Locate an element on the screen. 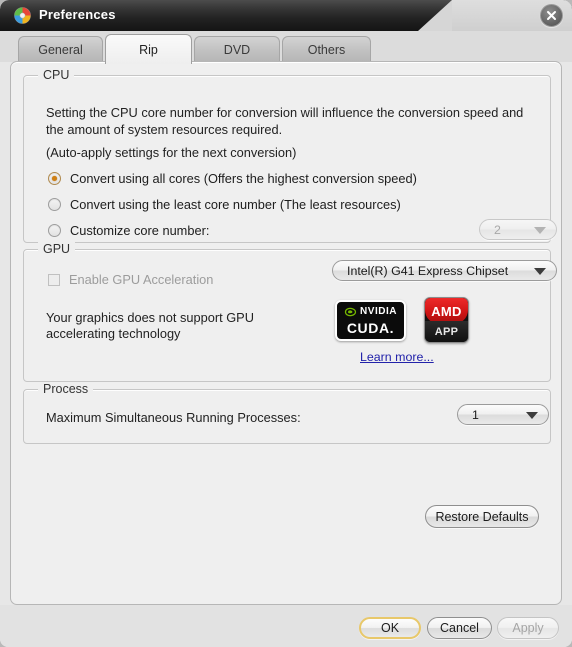  tab-bar: General Rip DVD Others is located at coordinates (286, 47).